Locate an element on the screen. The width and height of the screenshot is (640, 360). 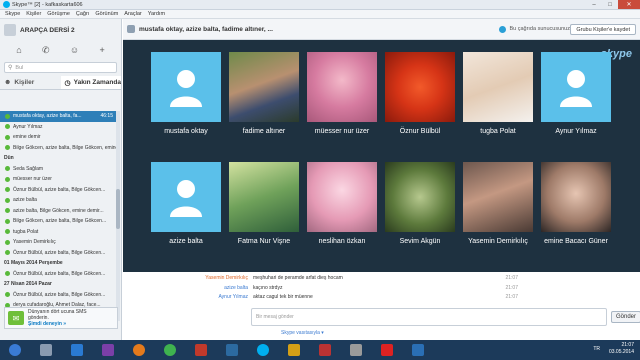
close-button: ✕ is located at coordinates (629, 4).